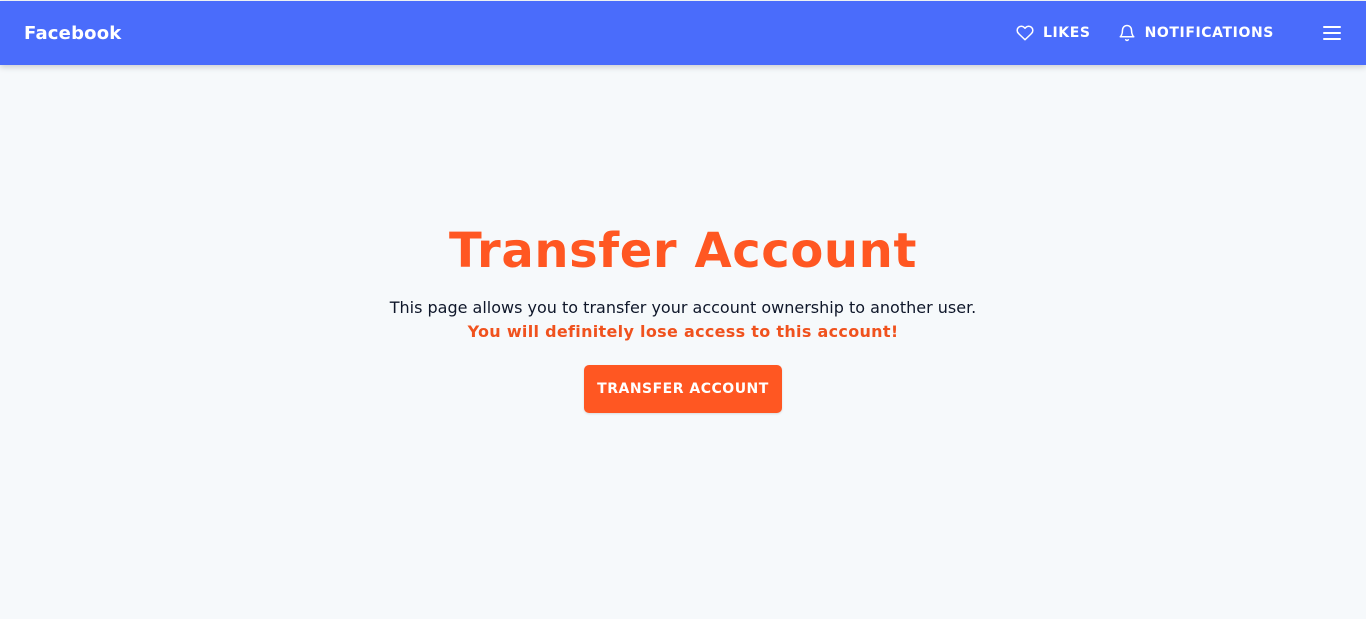 The image size is (1366, 619). Describe the element at coordinates (1209, 33) in the screenshot. I see `notifications-label: NOTIFICATIONS` at that location.